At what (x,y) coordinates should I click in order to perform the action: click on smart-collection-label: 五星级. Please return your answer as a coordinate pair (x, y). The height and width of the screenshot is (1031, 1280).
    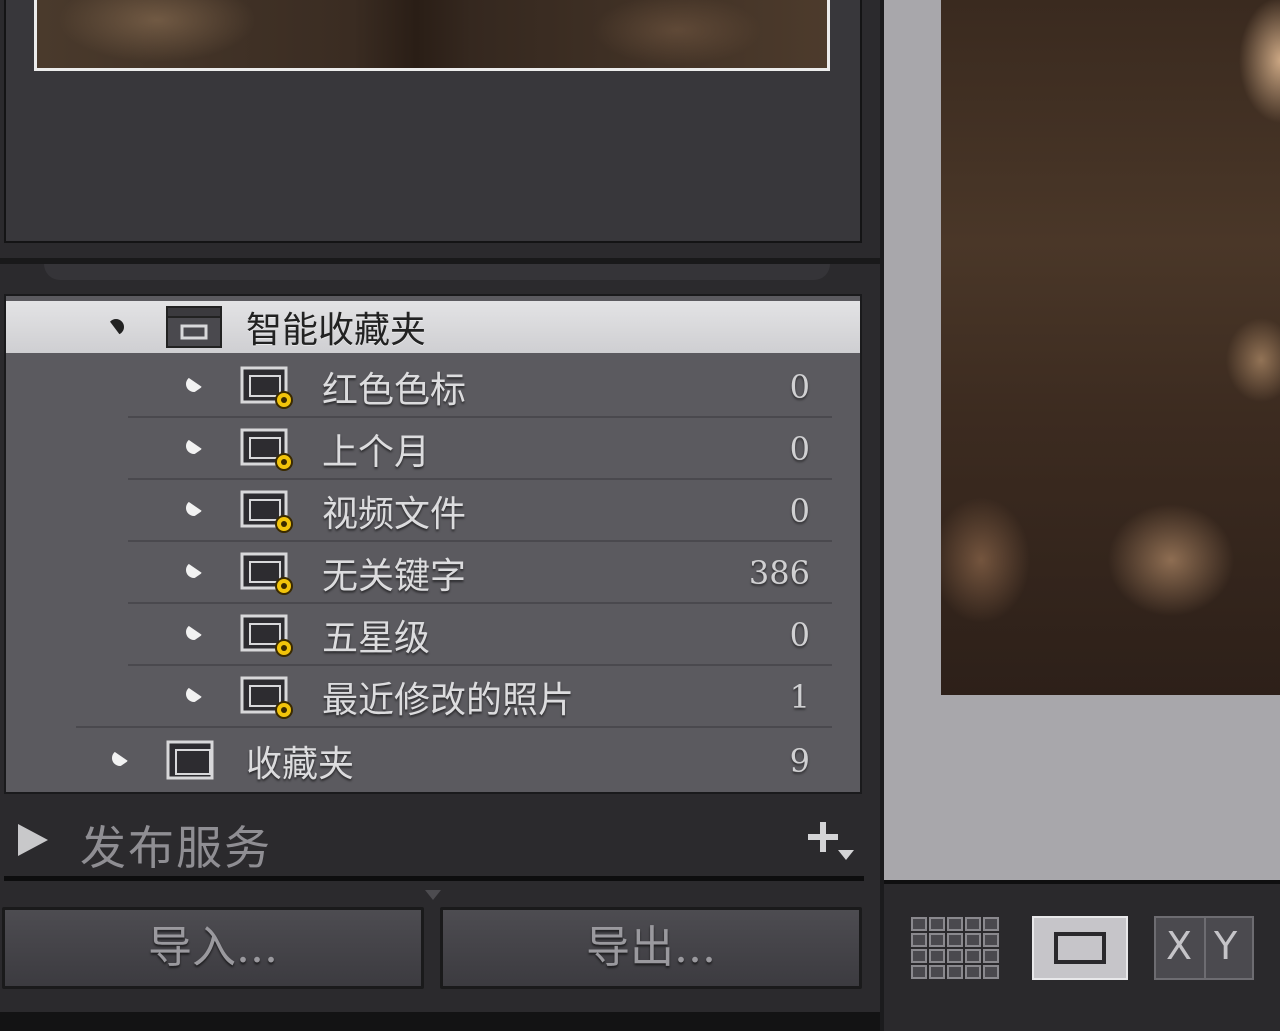
    Looking at the image, I should click on (376, 638).